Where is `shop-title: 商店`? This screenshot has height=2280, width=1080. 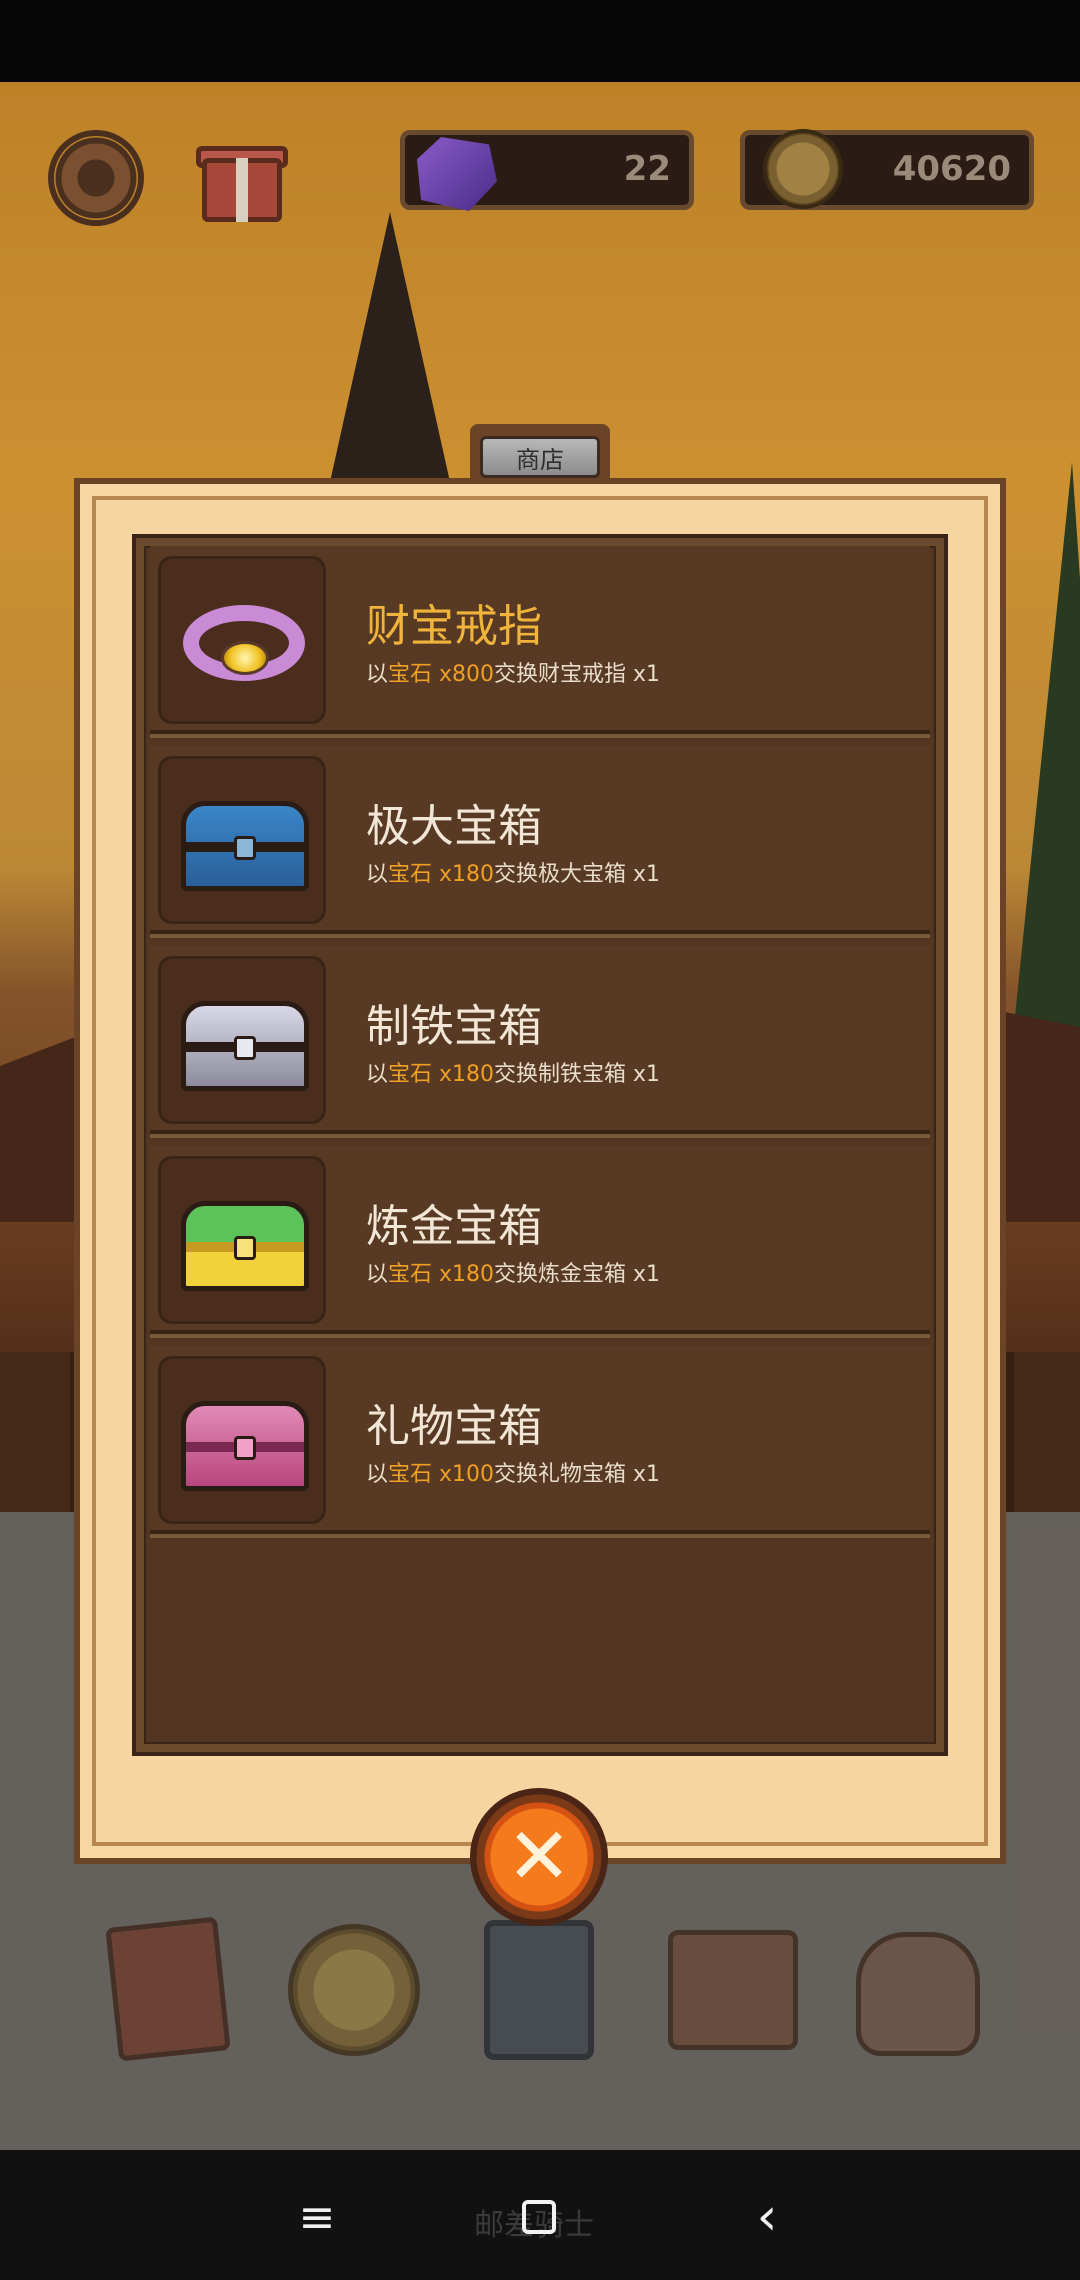
shop-title: 商店 is located at coordinates (540, 457).